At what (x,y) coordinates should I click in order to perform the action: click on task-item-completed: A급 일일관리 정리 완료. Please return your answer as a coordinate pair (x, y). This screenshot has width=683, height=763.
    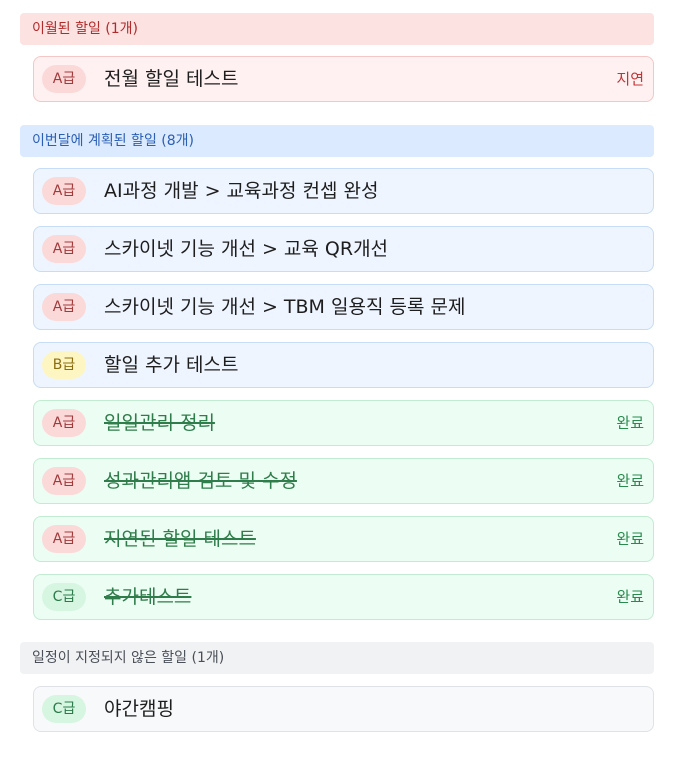
    Looking at the image, I should click on (343, 423).